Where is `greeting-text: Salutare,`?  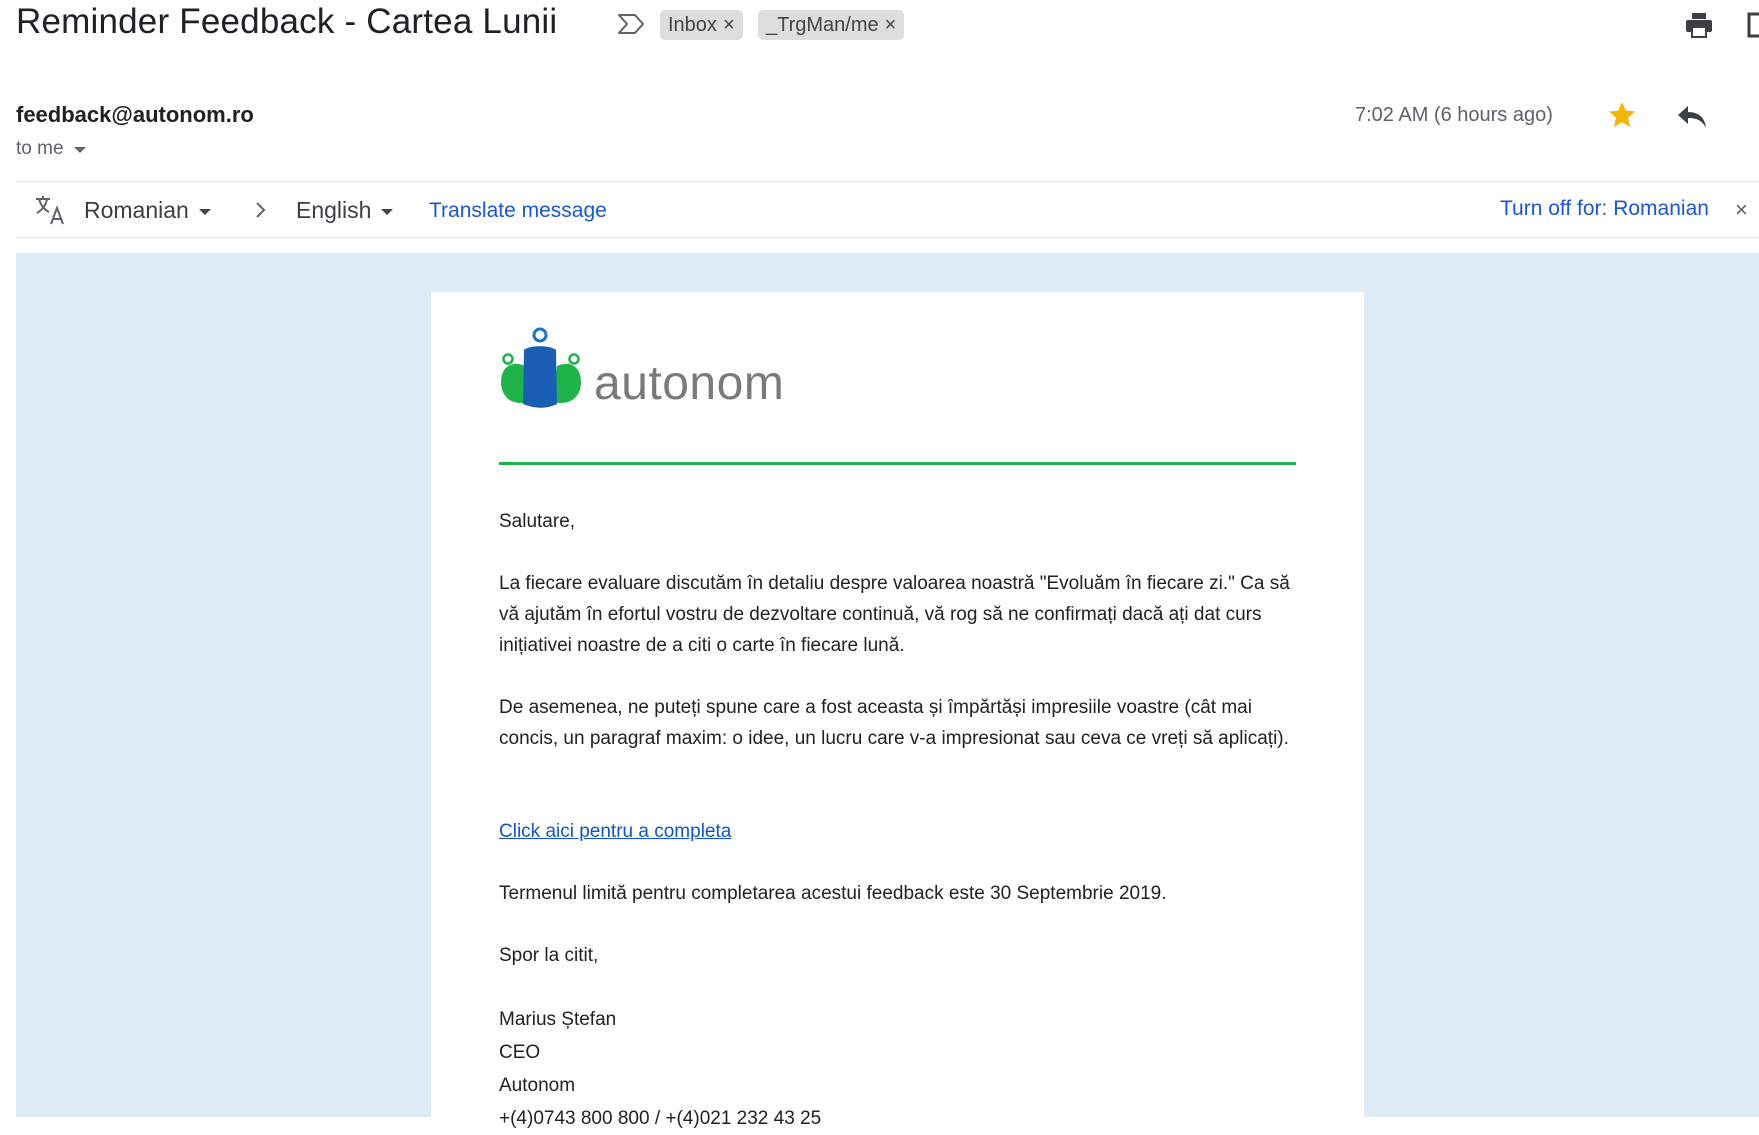
greeting-text: Salutare, is located at coordinates (537, 521).